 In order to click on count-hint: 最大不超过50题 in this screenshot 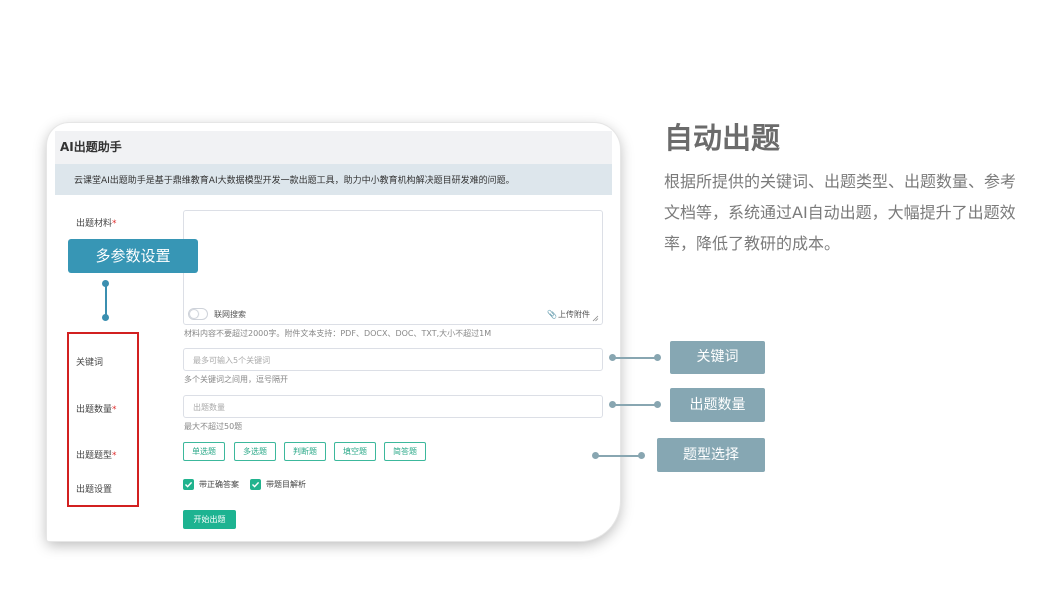, I will do `click(213, 426)`.